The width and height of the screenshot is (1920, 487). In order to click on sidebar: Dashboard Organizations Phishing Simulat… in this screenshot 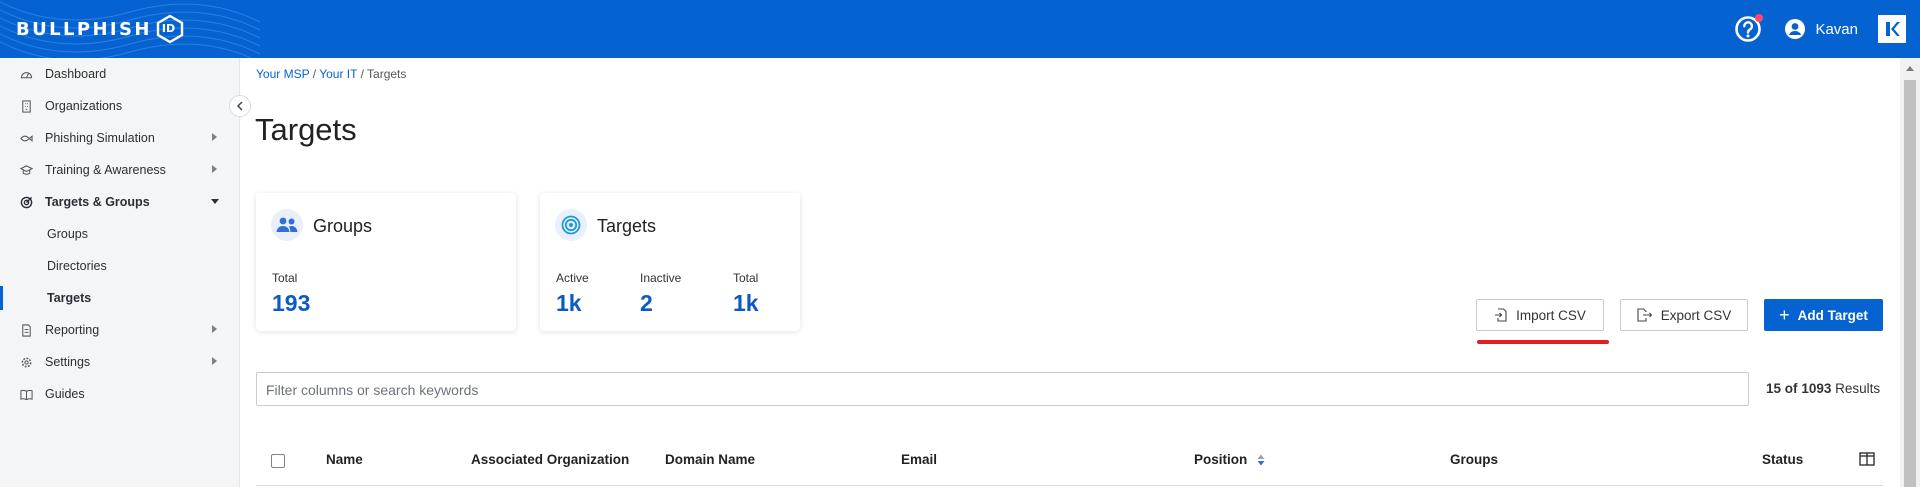, I will do `click(120, 272)`.